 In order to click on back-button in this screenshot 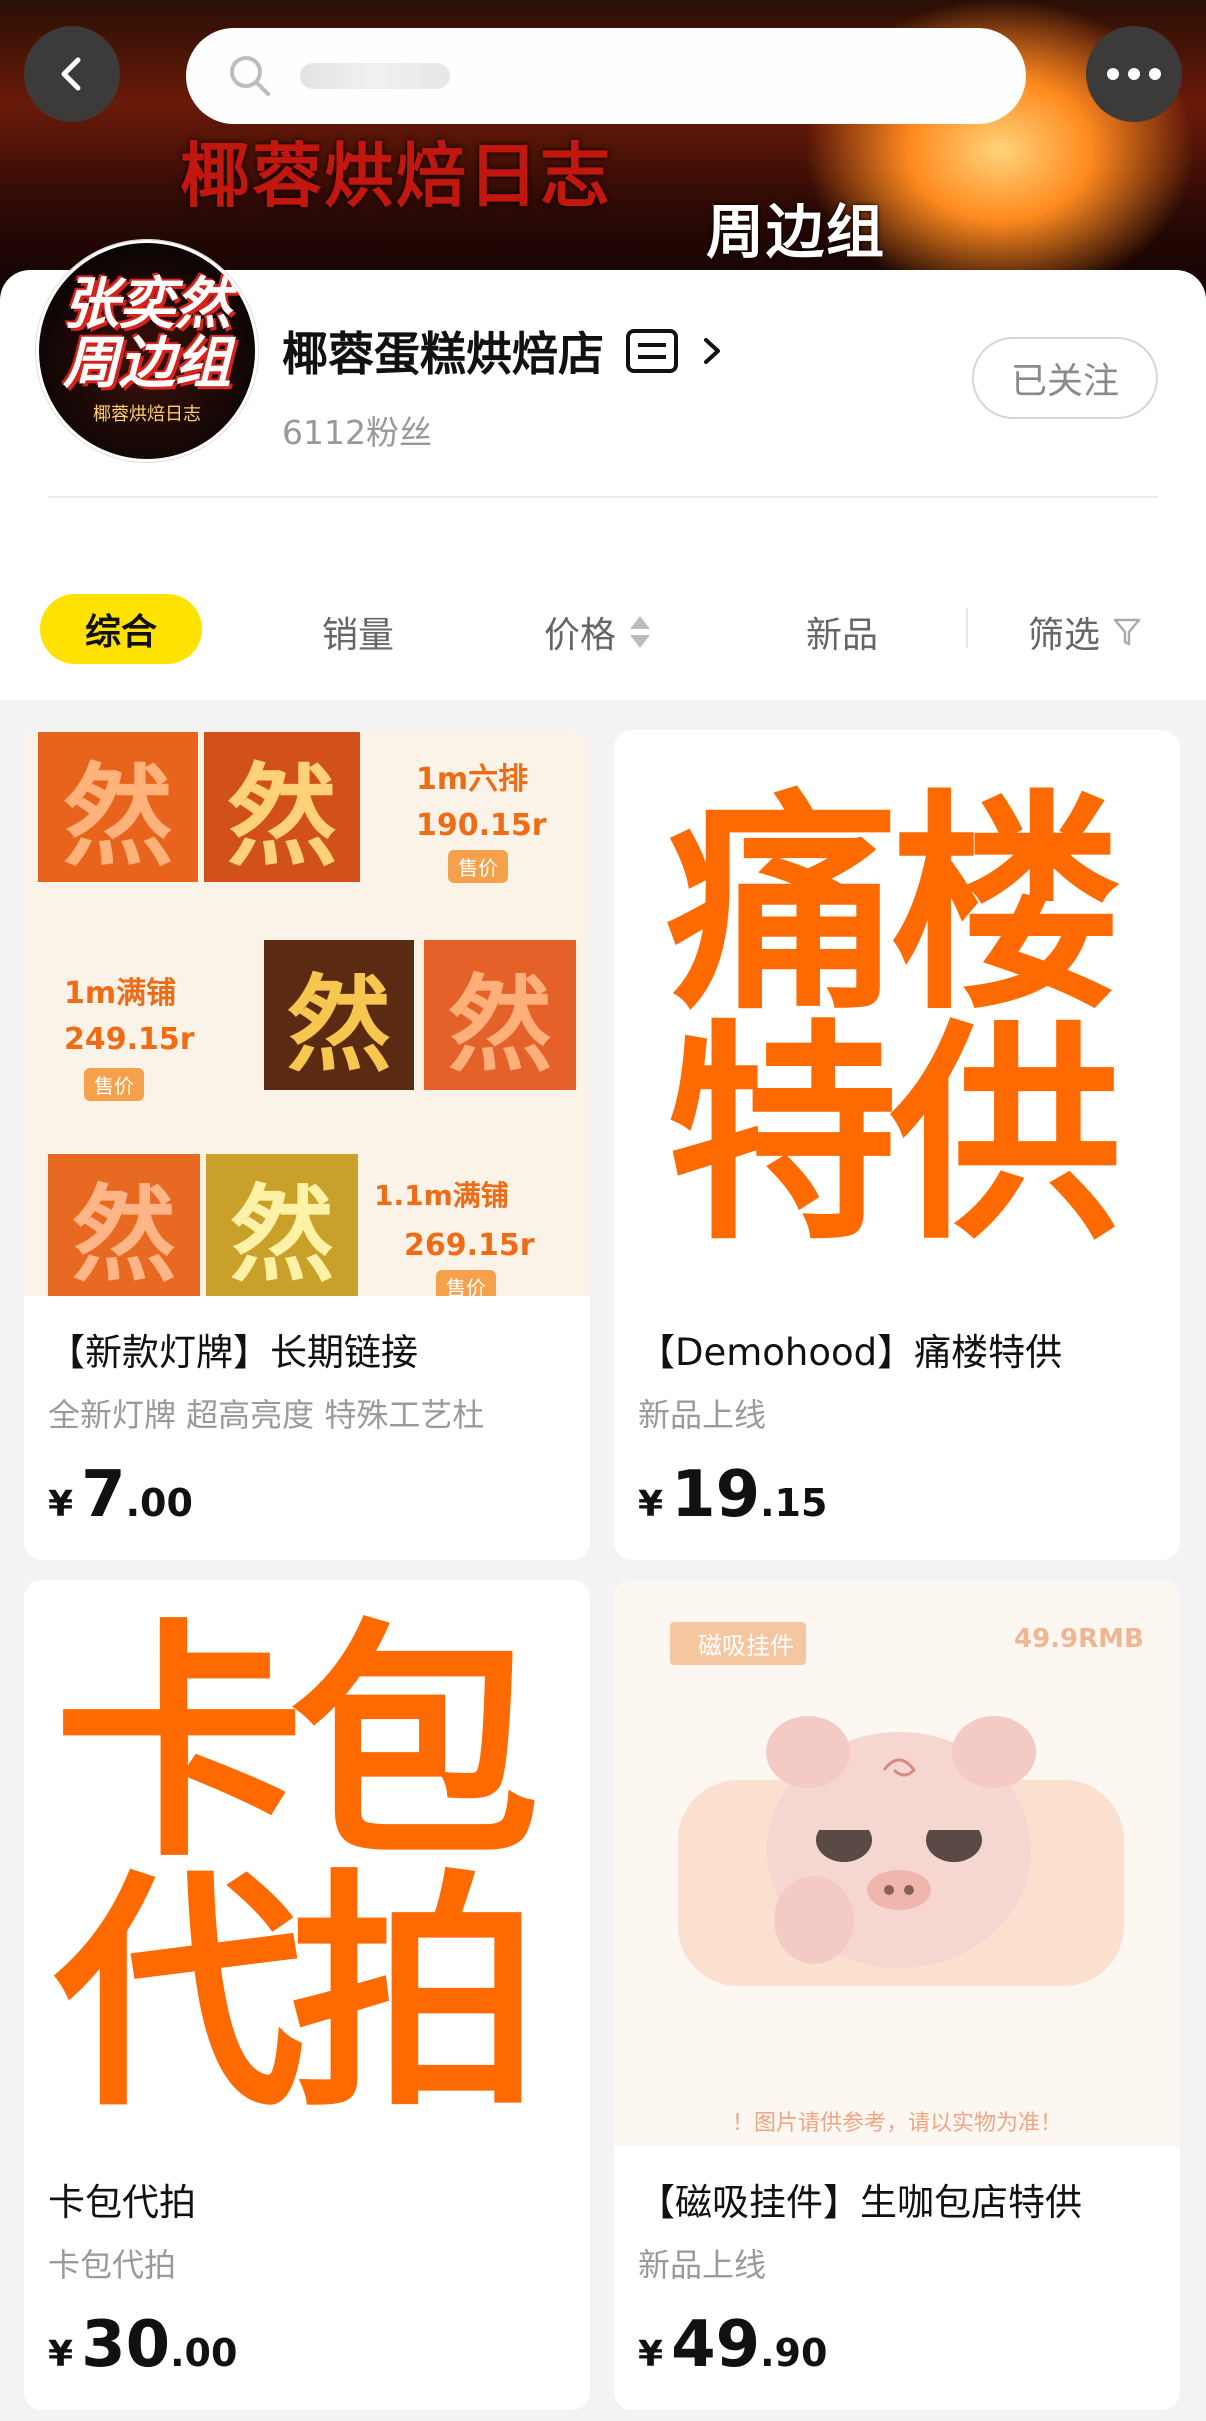, I will do `click(72, 74)`.